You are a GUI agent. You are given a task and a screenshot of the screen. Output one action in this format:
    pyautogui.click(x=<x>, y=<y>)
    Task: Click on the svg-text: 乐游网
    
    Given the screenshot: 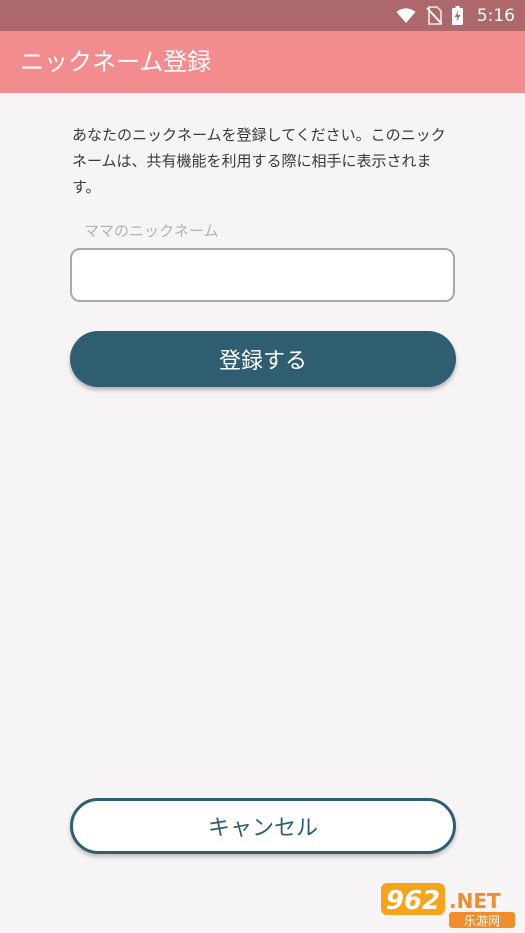 What is the action you would take?
    pyautogui.click(x=482, y=921)
    